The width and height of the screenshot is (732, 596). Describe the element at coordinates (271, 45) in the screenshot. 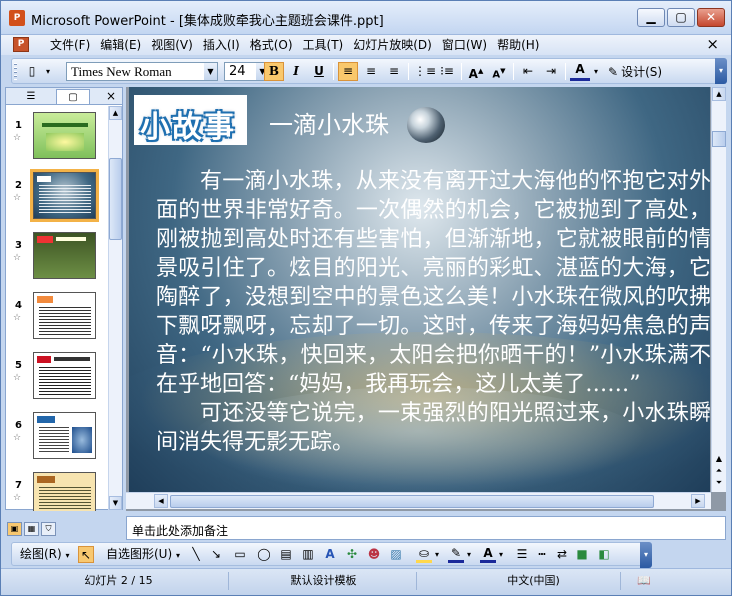

I see `menu-format: 格式(O)` at that location.